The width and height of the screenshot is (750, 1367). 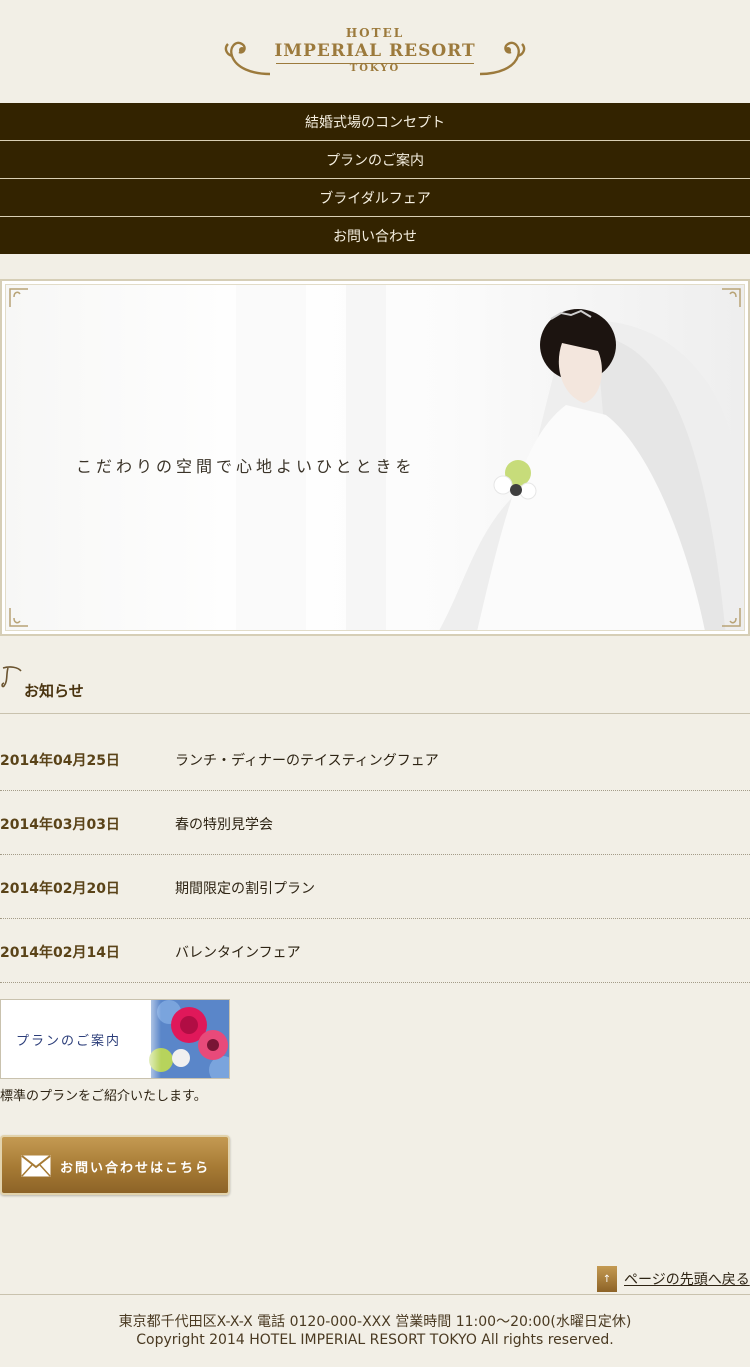 What do you see at coordinates (60, 825) in the screenshot?
I see `news-date: 2014年03月03日` at bounding box center [60, 825].